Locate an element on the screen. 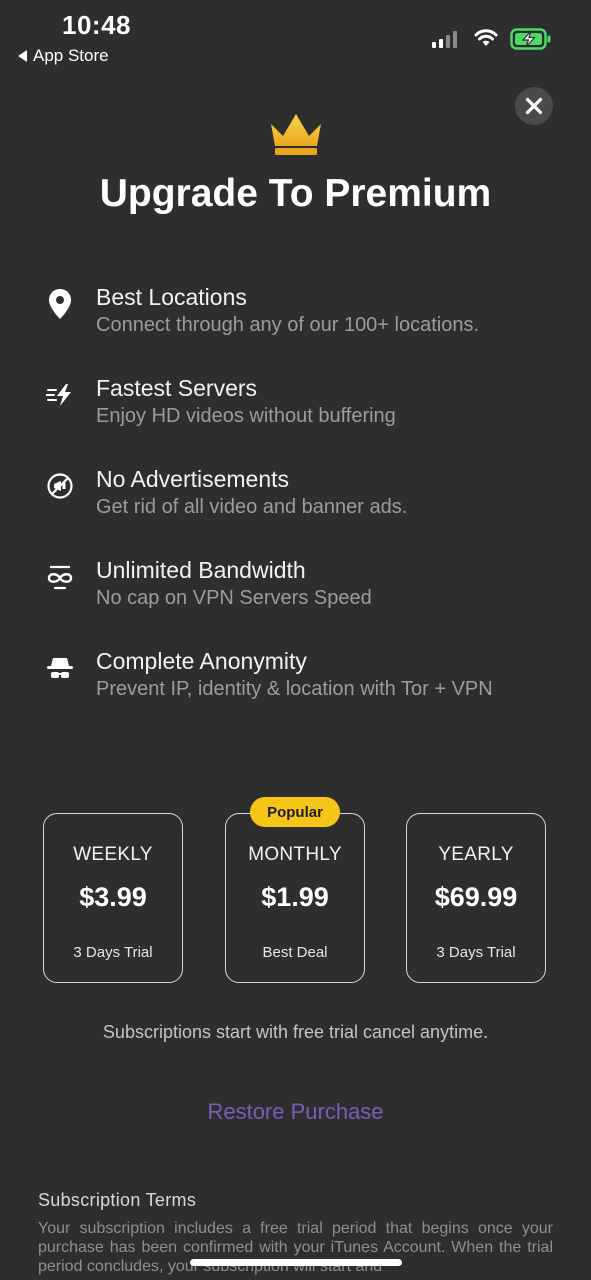 This screenshot has height=1280, width=591. plan-note: Best Deal is located at coordinates (295, 952).